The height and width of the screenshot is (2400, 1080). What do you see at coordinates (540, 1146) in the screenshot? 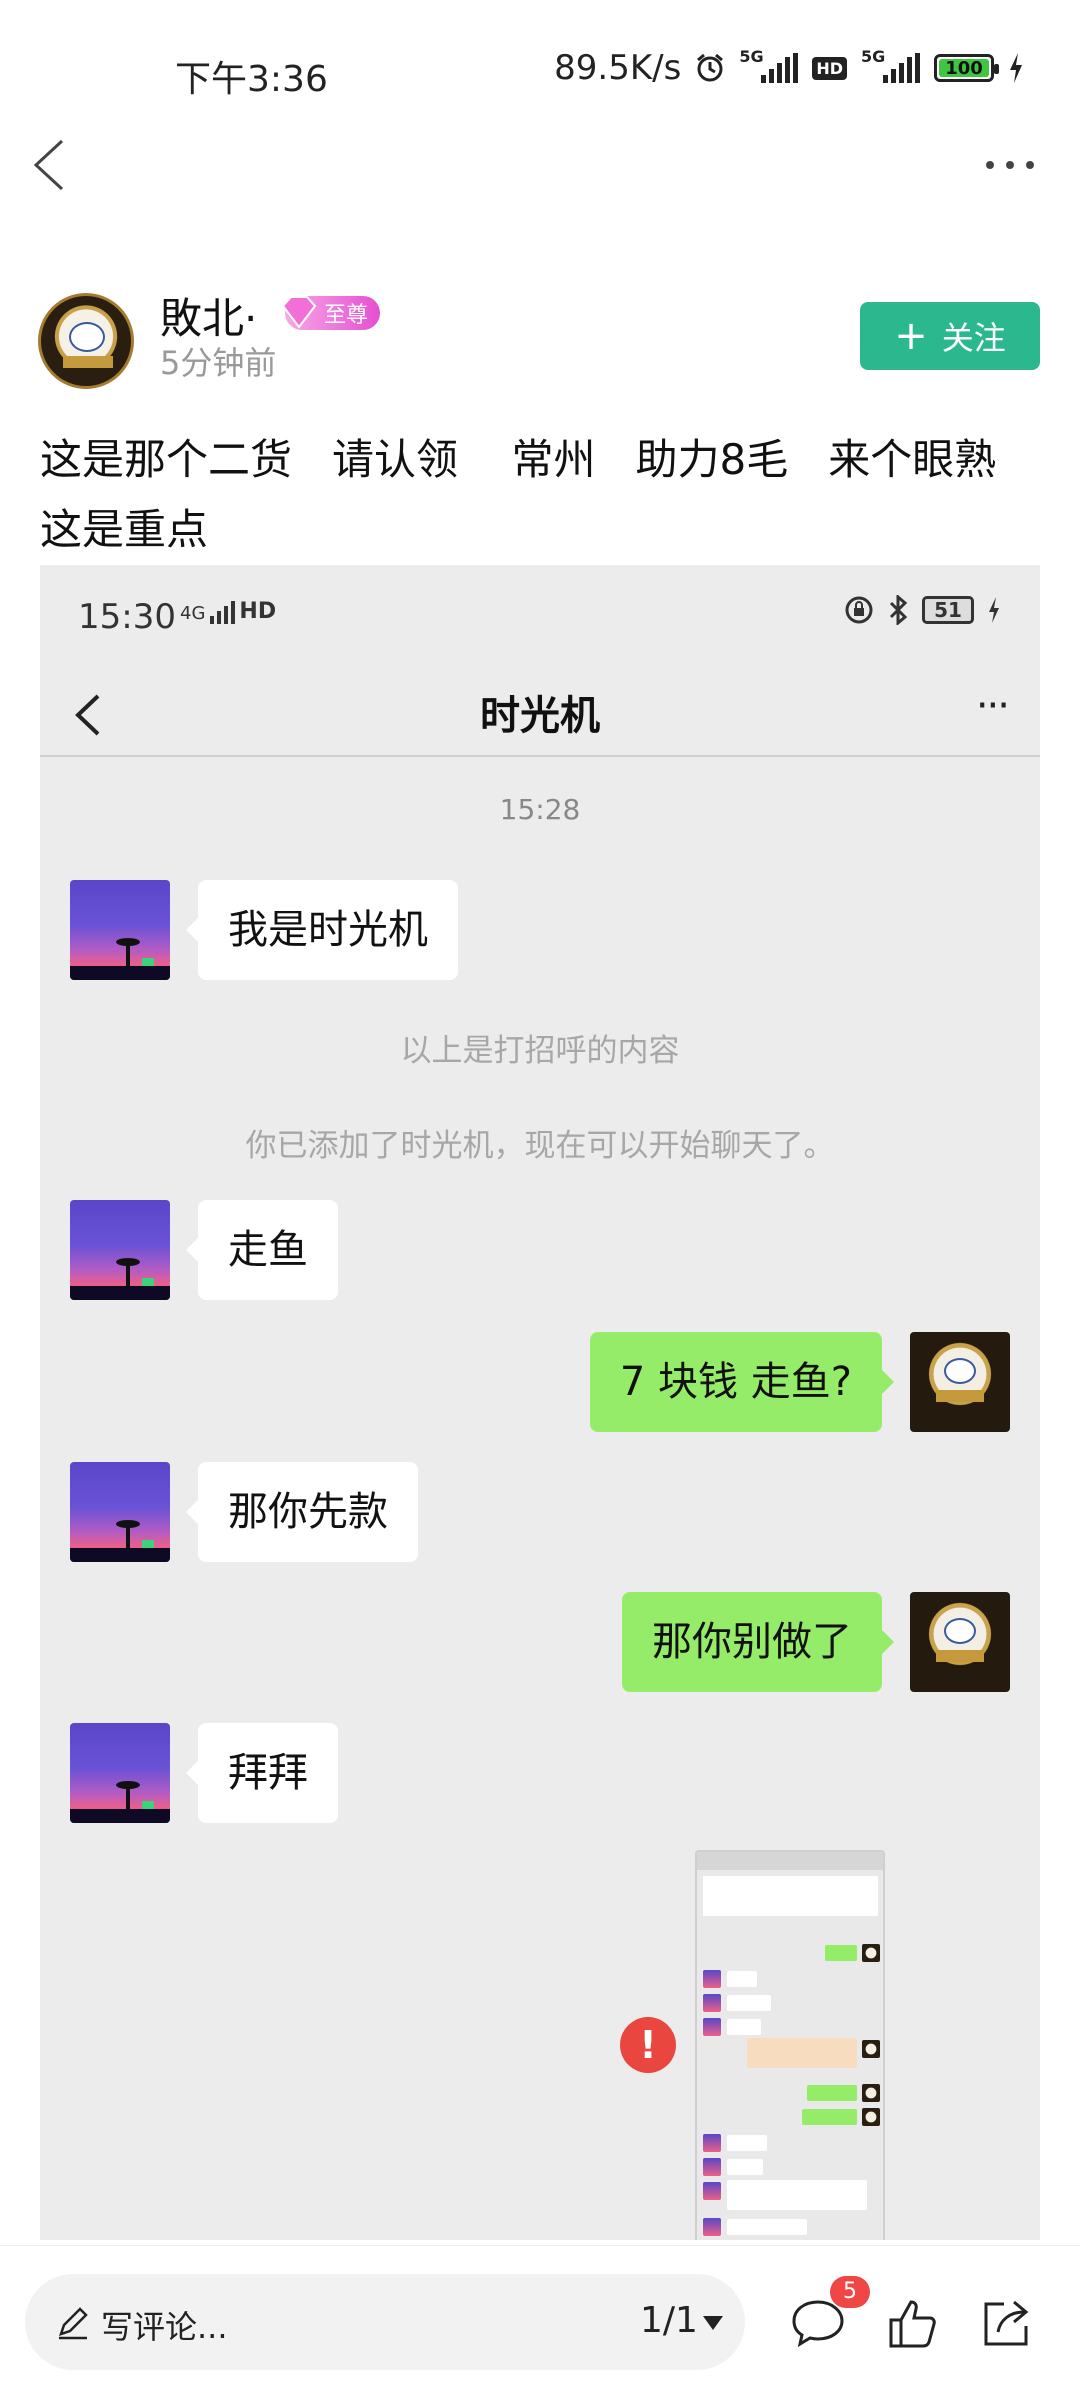
I see `system-note: 你已添加了时光机，现在可以开始聊天了。` at bounding box center [540, 1146].